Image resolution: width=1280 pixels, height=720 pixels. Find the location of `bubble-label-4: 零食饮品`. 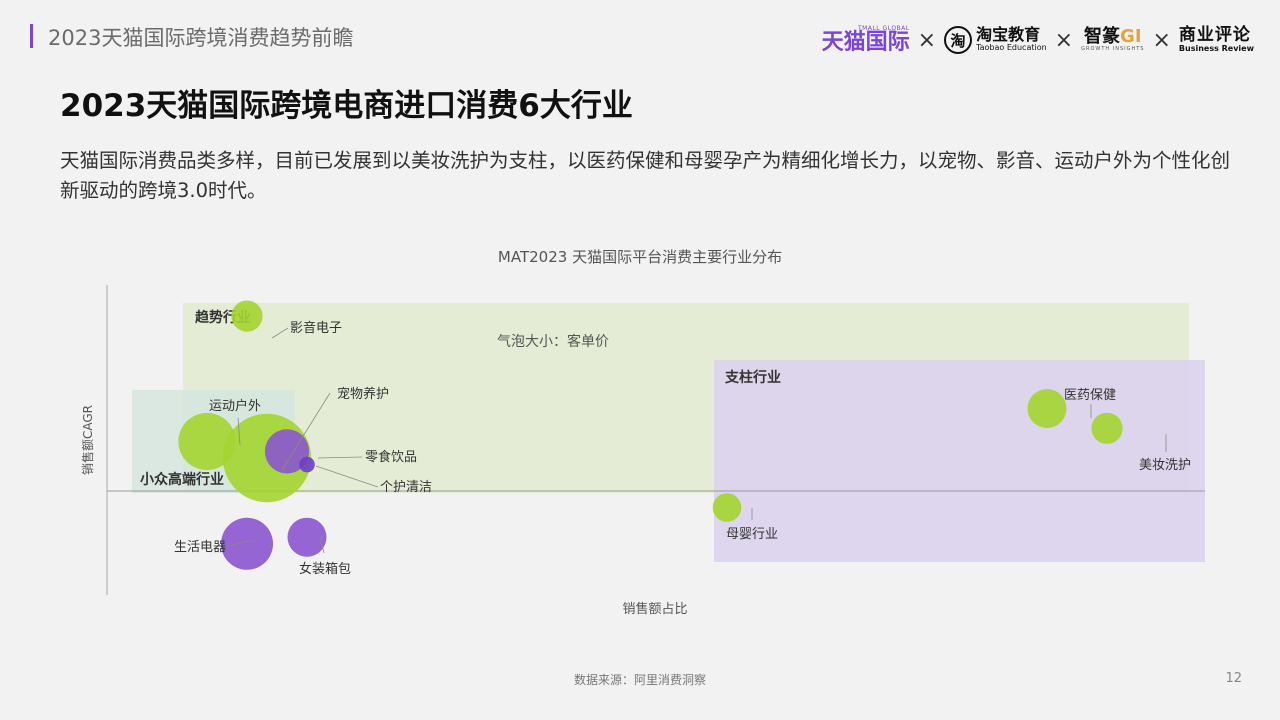

bubble-label-4: 零食饮品 is located at coordinates (391, 457).